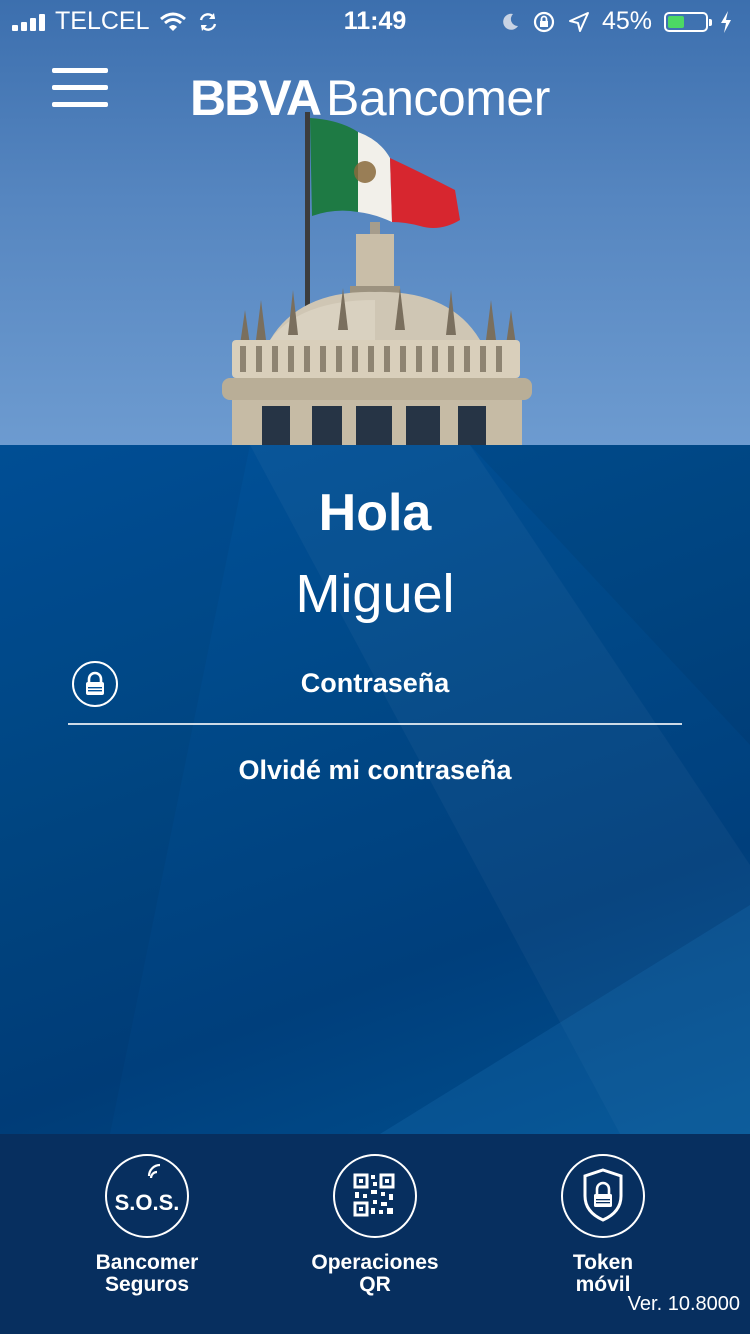 The height and width of the screenshot is (1334, 750). I want to click on password-field: Contraseña, so click(375, 689).